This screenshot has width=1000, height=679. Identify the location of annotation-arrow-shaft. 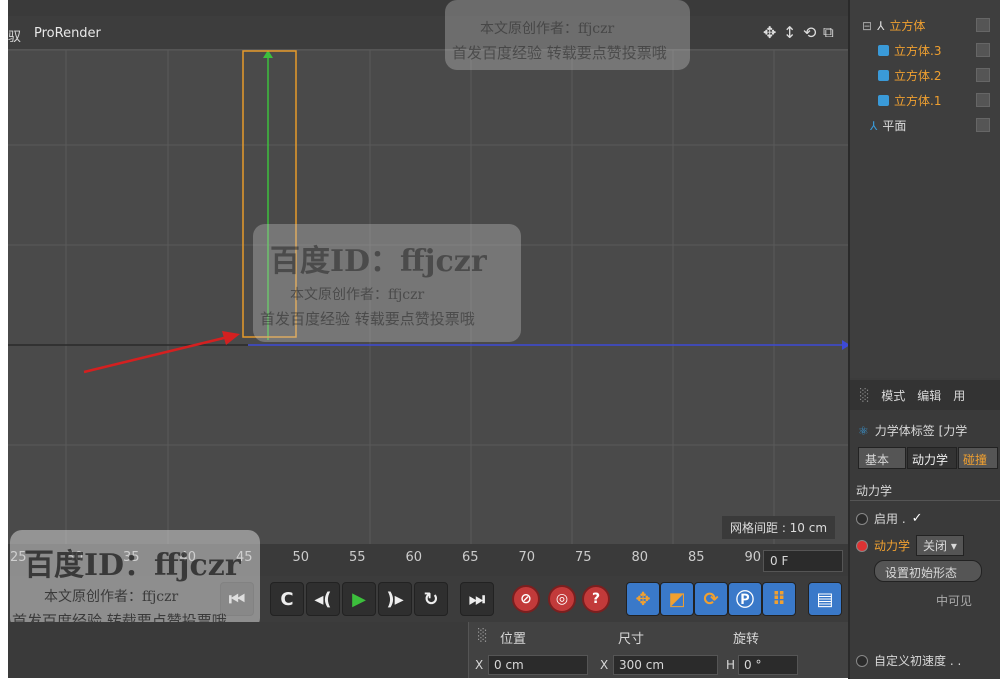
(156, 354).